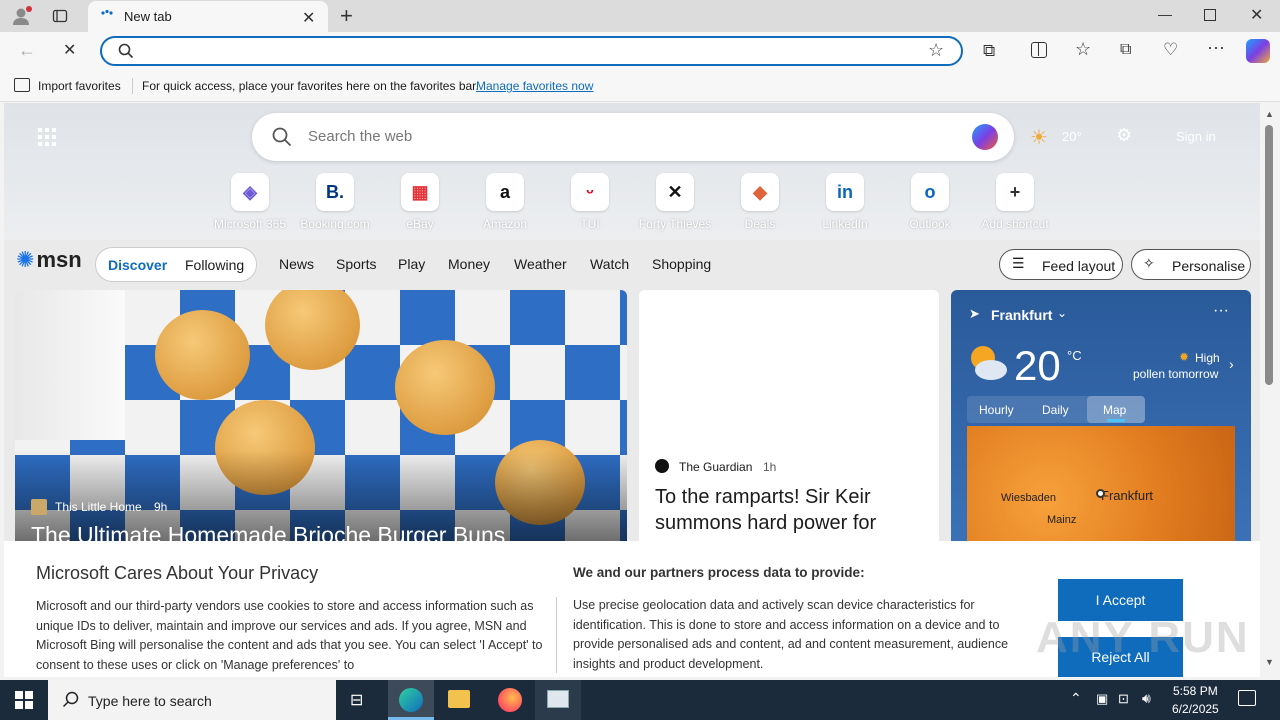 The image size is (1280, 720). What do you see at coordinates (1221, 311) in the screenshot?
I see `more-icon: ···` at bounding box center [1221, 311].